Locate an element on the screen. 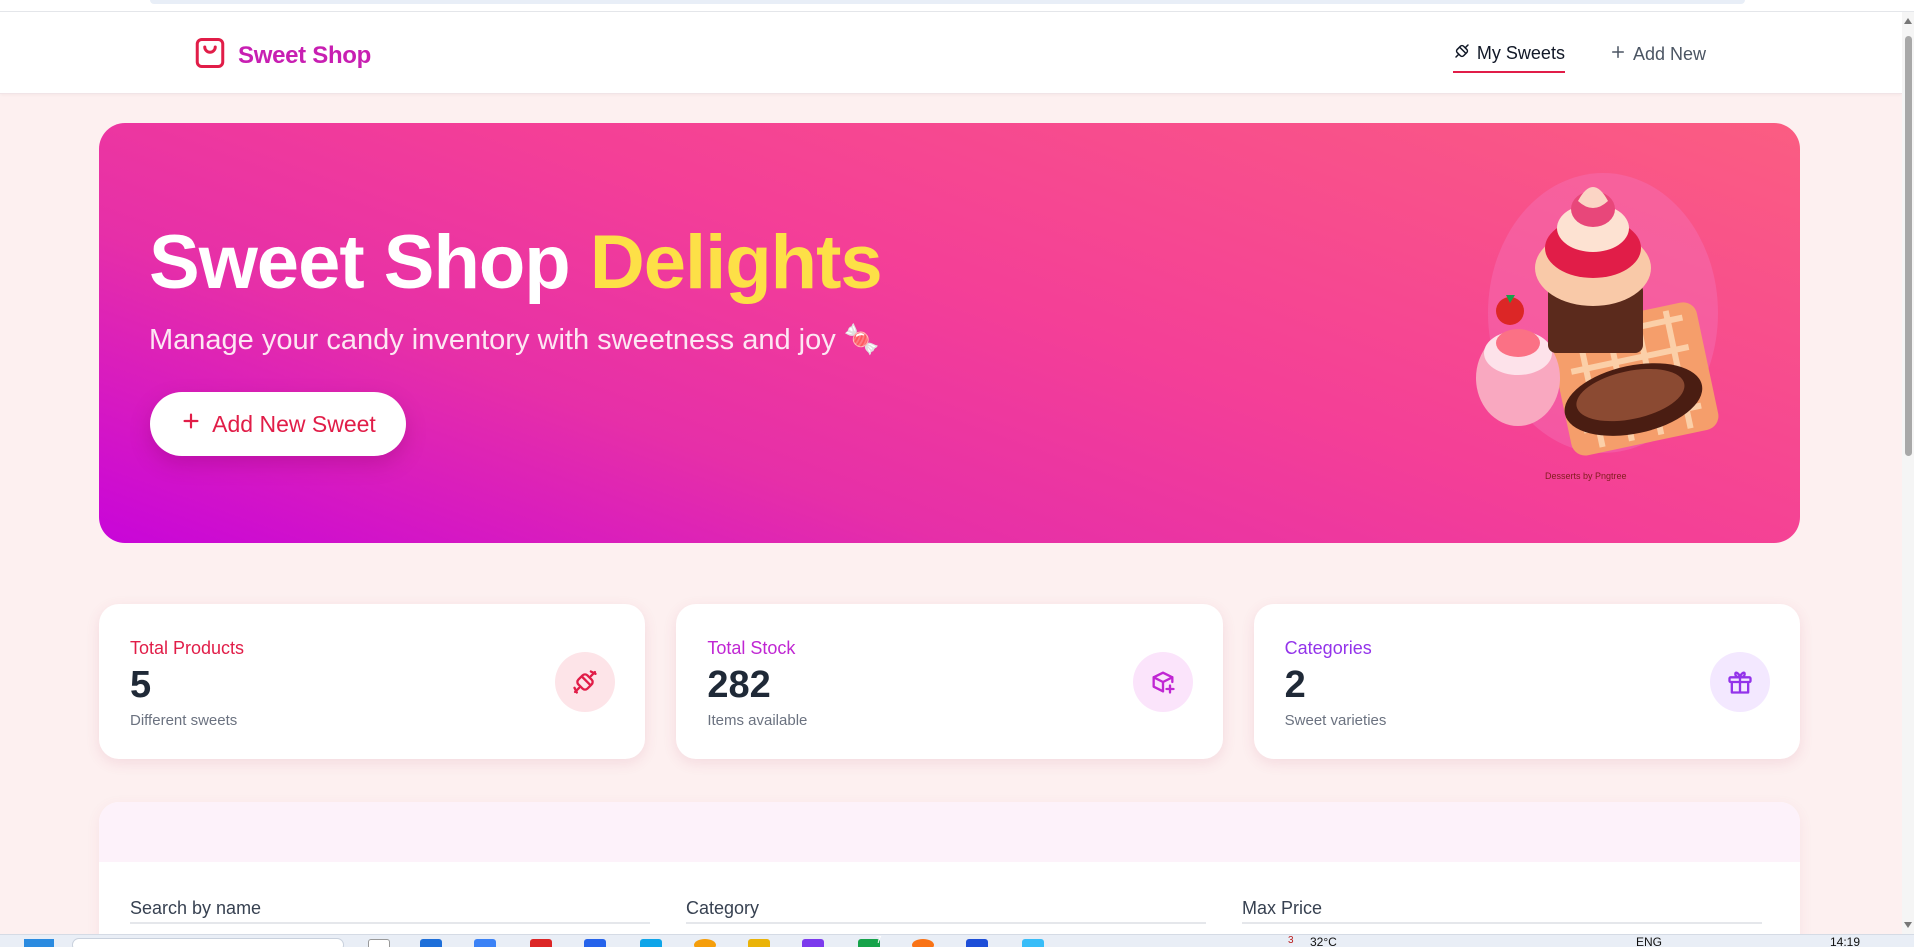 Image resolution: width=1914 pixels, height=947 pixels. add-new-sweet-button: Add New Sweet is located at coordinates (278, 424).